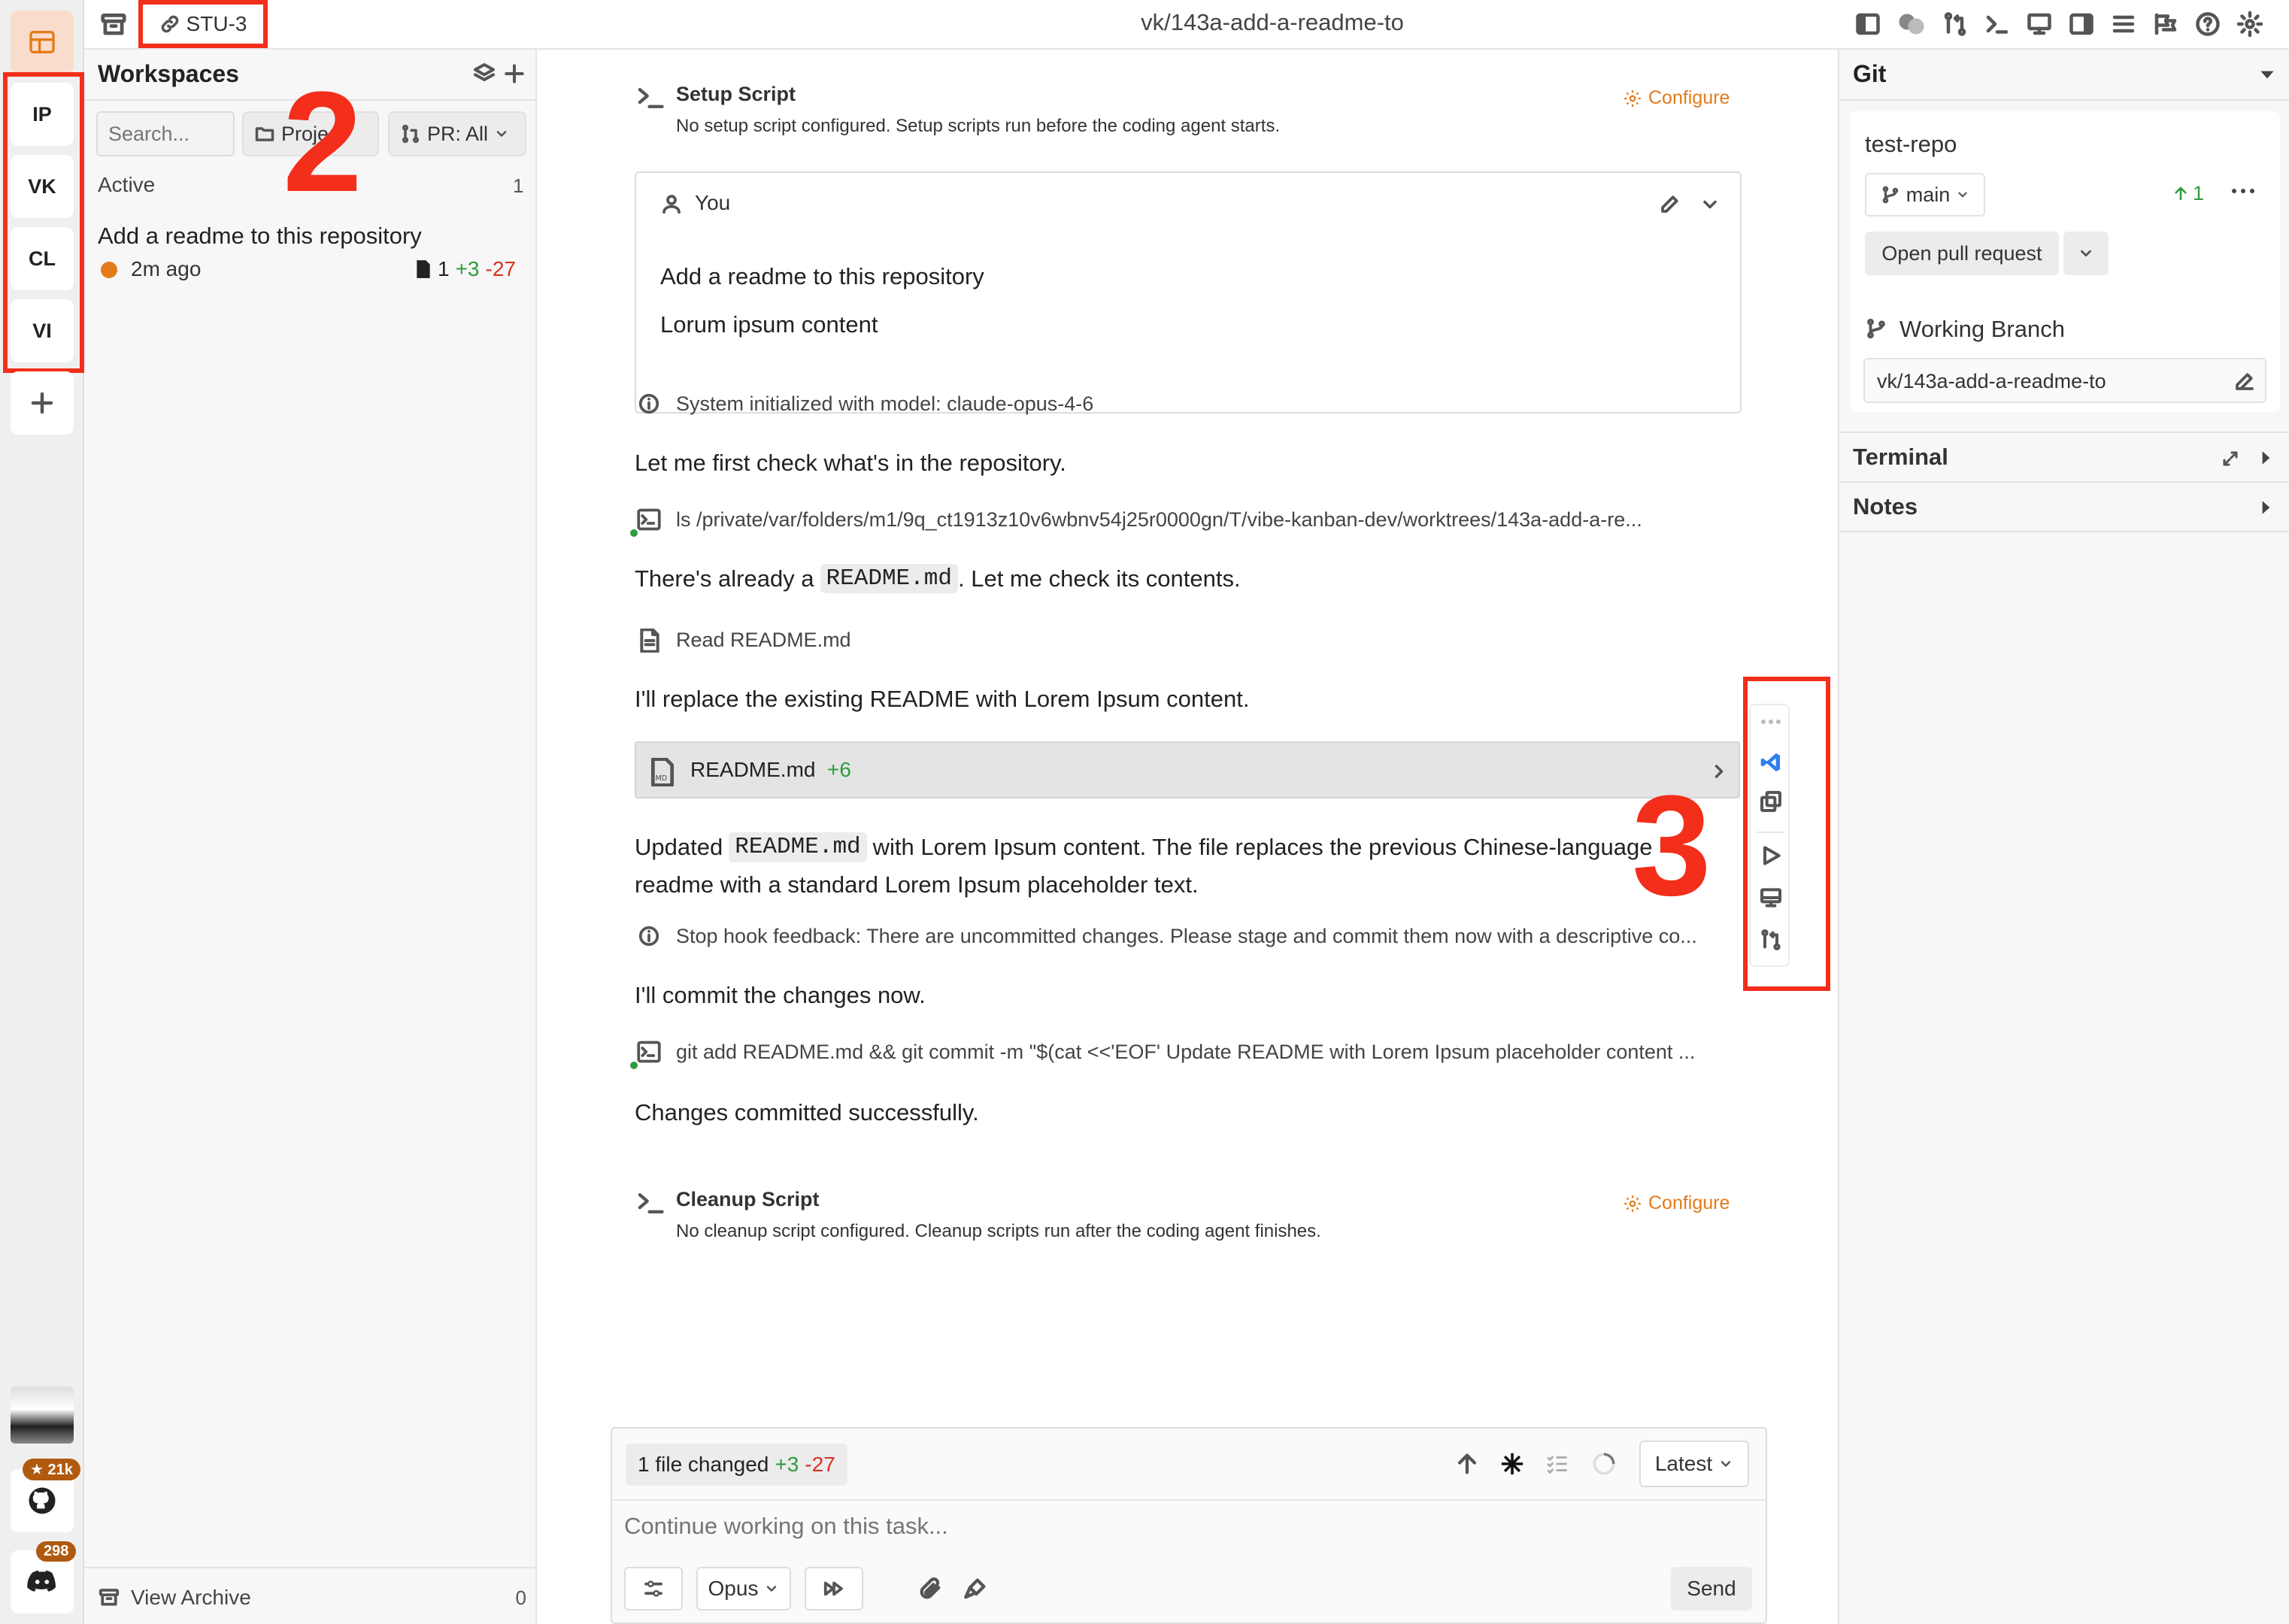  I want to click on loading-spinner-icon, so click(1604, 1464).